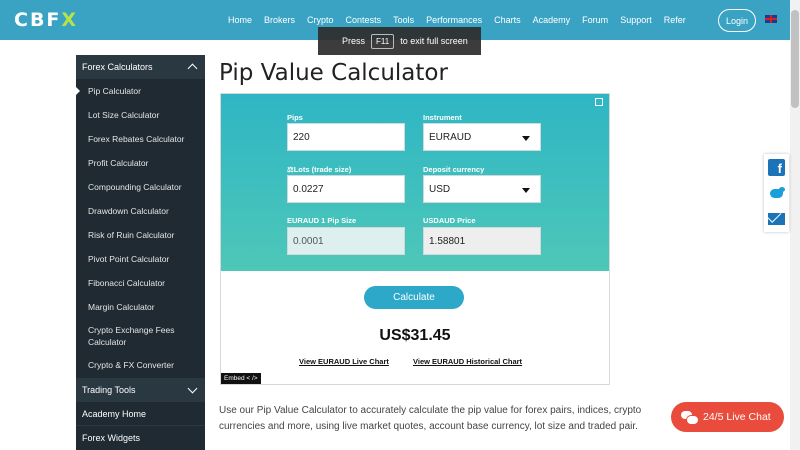 The image size is (800, 450). Describe the element at coordinates (636, 20) in the screenshot. I see `nav-support: Support` at that location.